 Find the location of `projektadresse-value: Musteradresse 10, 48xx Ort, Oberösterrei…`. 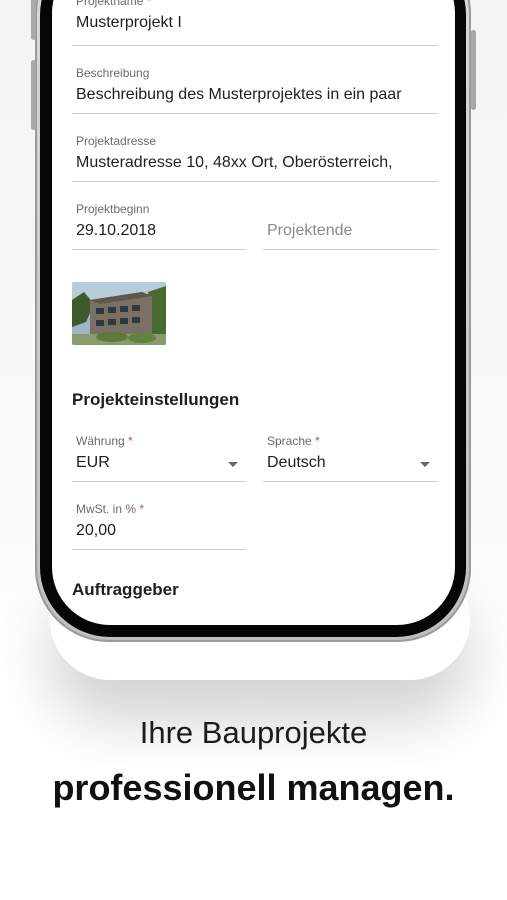

projektadresse-value: Musteradresse 10, 48xx Ort, Oberösterrei… is located at coordinates (234, 162).